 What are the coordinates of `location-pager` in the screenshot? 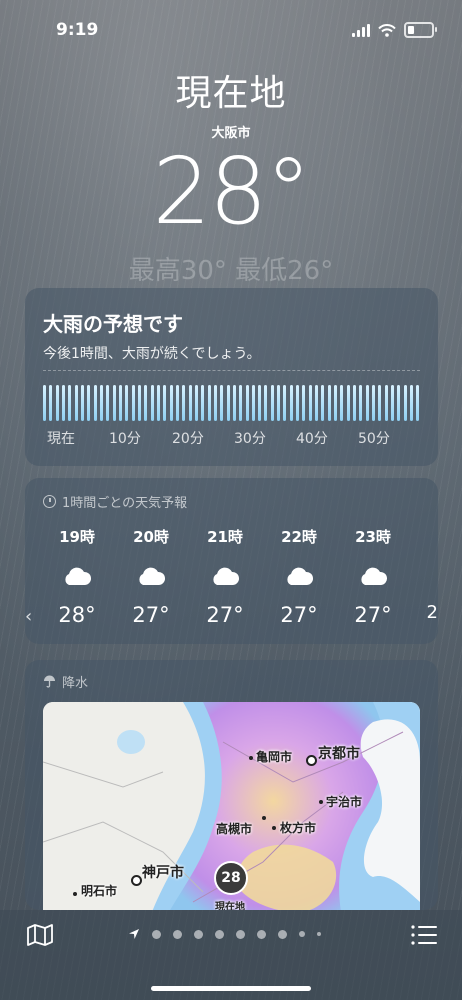 It's located at (224, 934).